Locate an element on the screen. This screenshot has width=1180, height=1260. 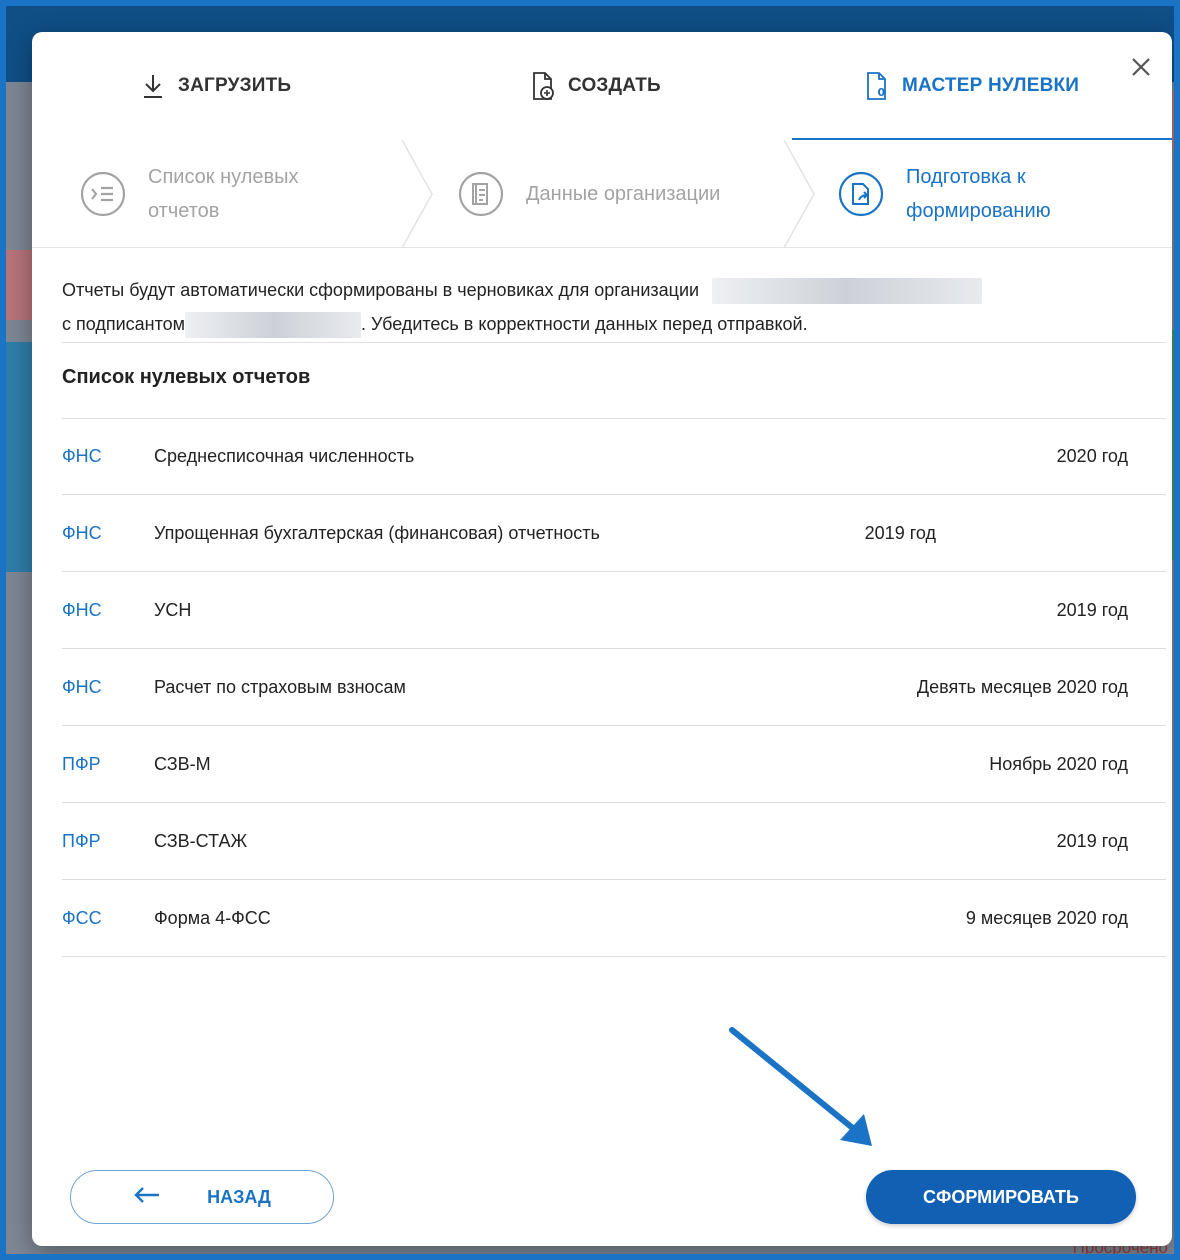
redacted-organization-name is located at coordinates (847, 291).